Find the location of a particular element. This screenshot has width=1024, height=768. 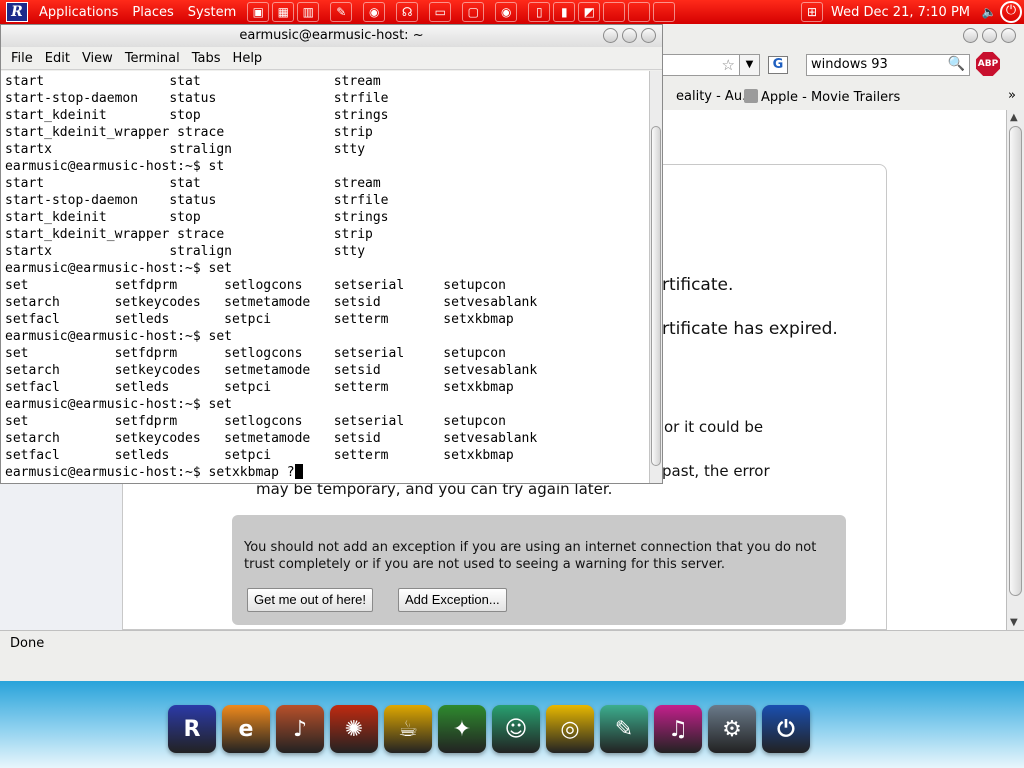

status-bar: Done is located at coordinates (512, 643).